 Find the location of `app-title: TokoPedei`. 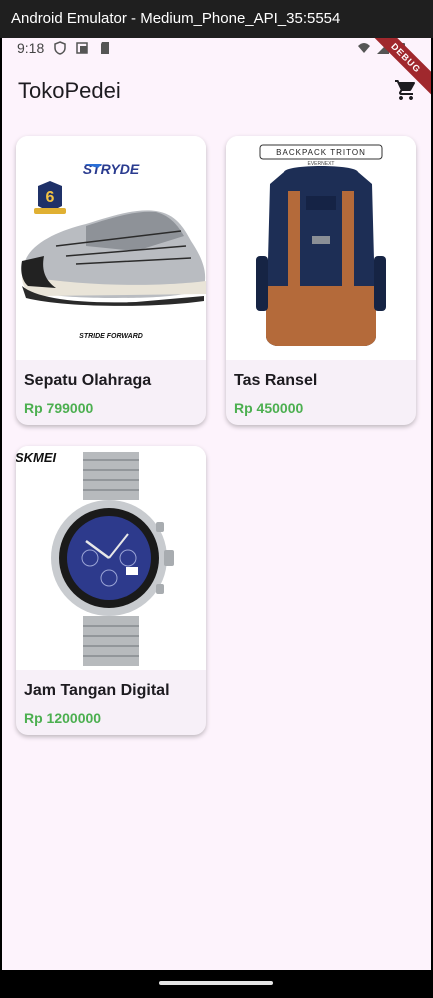

app-title: TokoPedei is located at coordinates (69, 90).